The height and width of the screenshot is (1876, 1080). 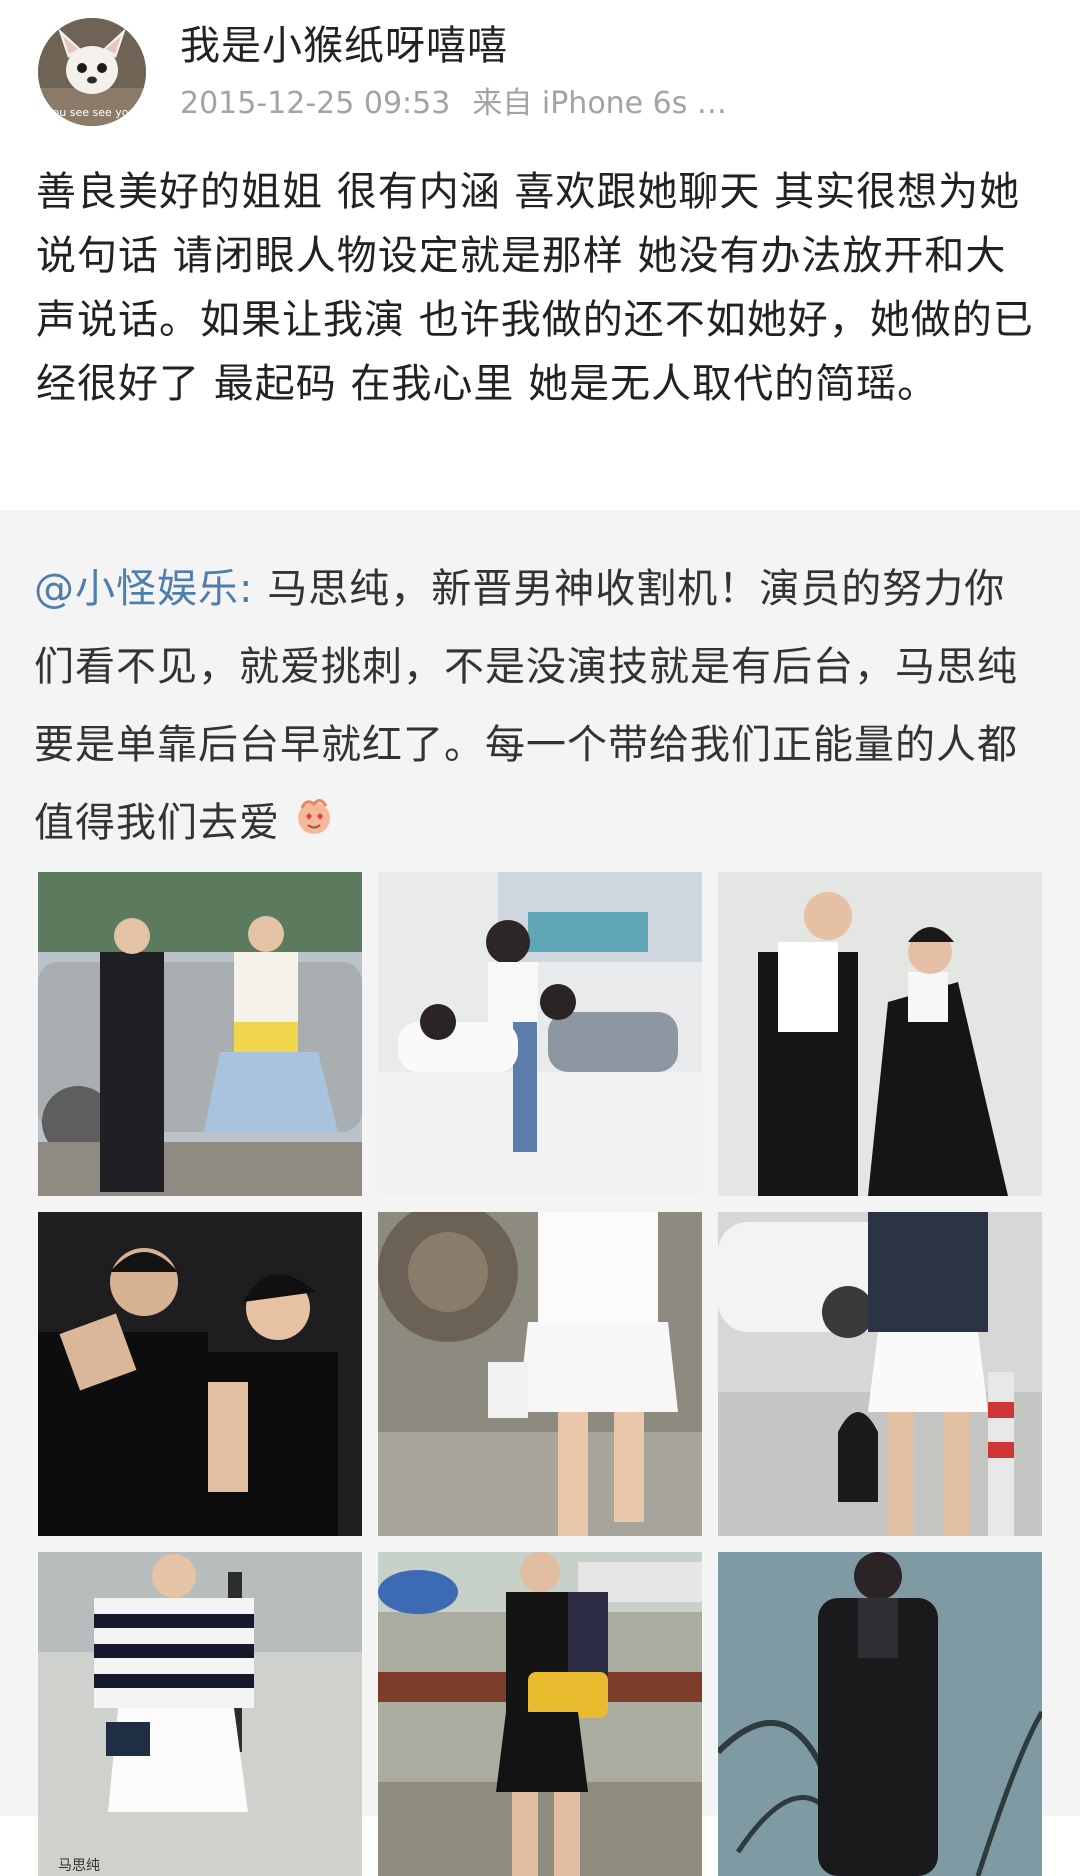 I want to click on mention-link: @小怪娱乐:, so click(x=143, y=589).